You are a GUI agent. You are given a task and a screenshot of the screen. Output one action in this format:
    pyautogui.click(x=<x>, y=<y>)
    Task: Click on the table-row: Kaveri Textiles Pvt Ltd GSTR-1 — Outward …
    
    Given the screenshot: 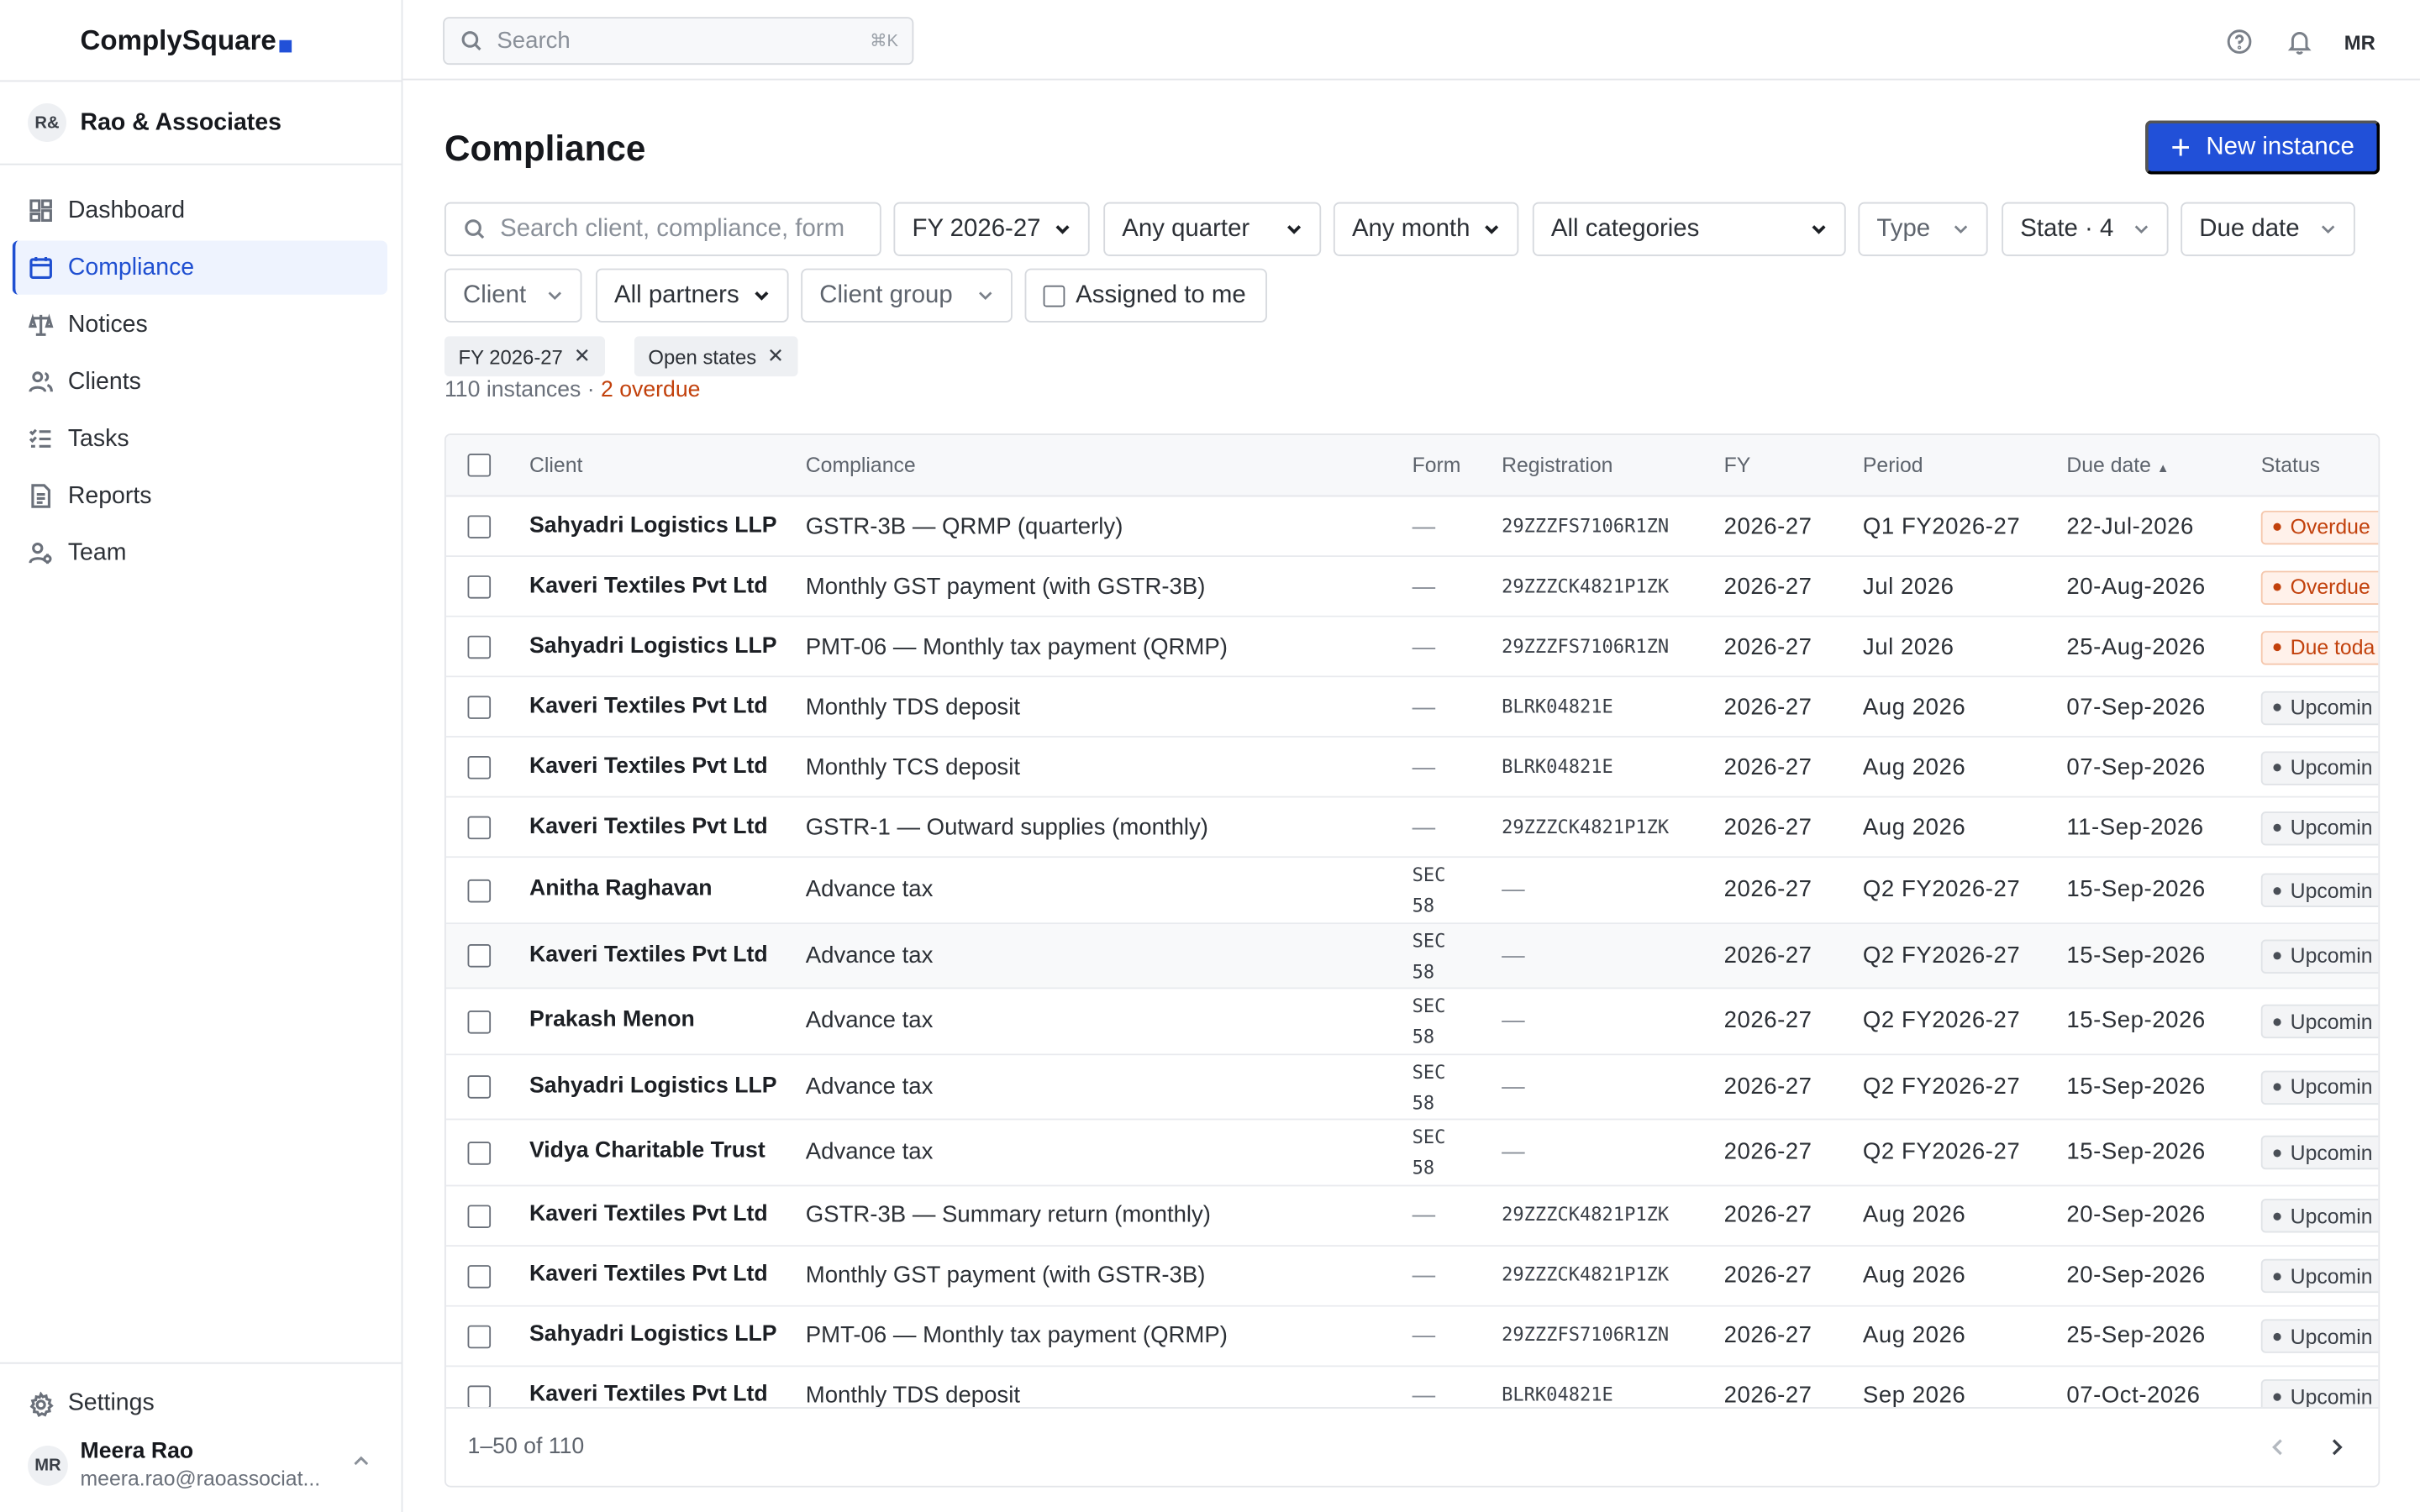 What is the action you would take?
    pyautogui.click(x=1412, y=827)
    